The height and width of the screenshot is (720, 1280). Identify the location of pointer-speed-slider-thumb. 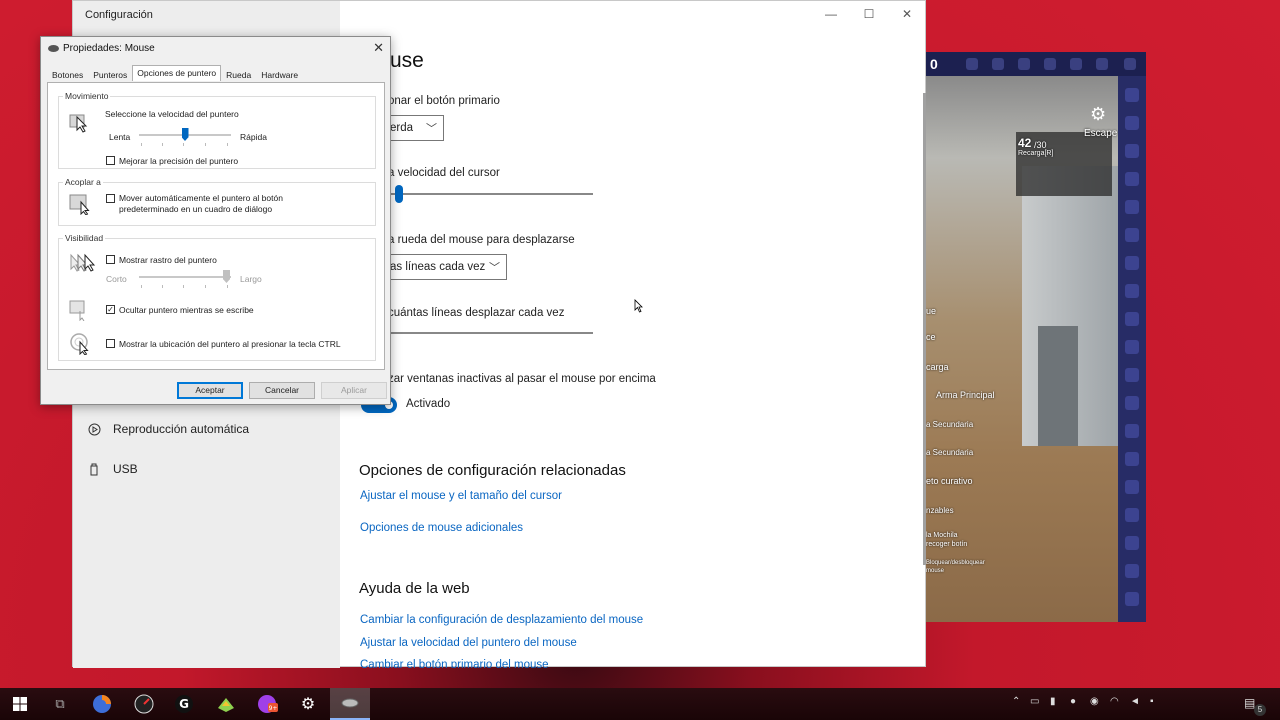
(185, 134).